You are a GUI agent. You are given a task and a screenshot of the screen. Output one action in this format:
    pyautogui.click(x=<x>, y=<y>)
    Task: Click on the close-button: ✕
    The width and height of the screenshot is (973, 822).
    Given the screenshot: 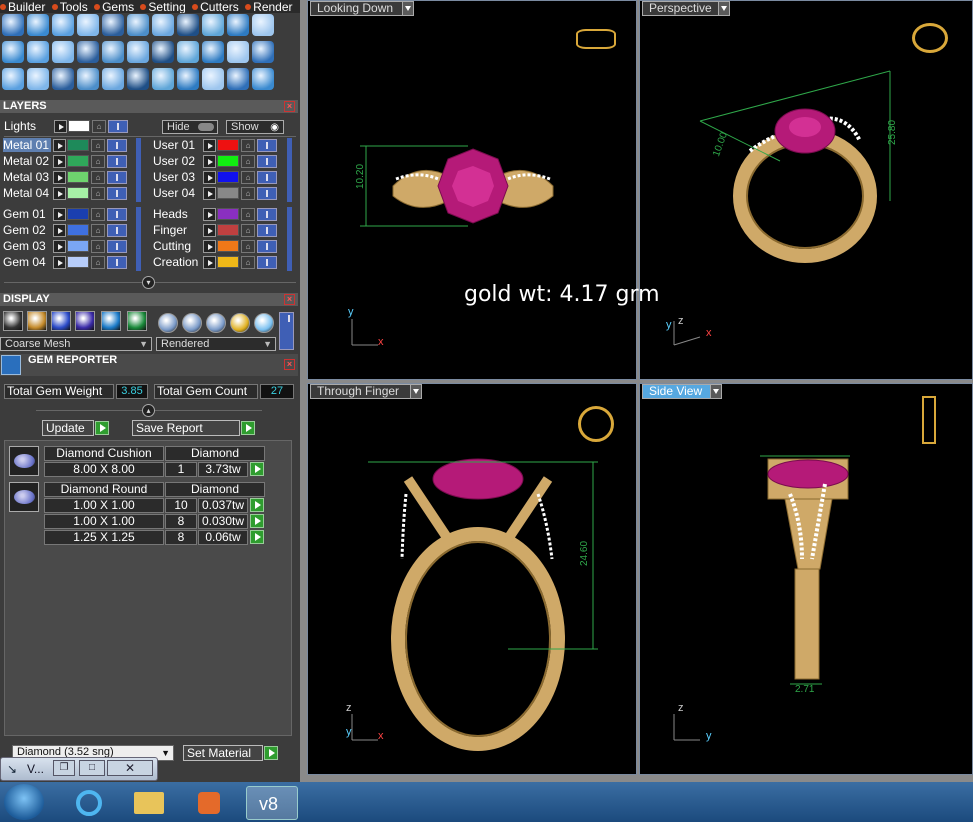 What is the action you would take?
    pyautogui.click(x=130, y=768)
    